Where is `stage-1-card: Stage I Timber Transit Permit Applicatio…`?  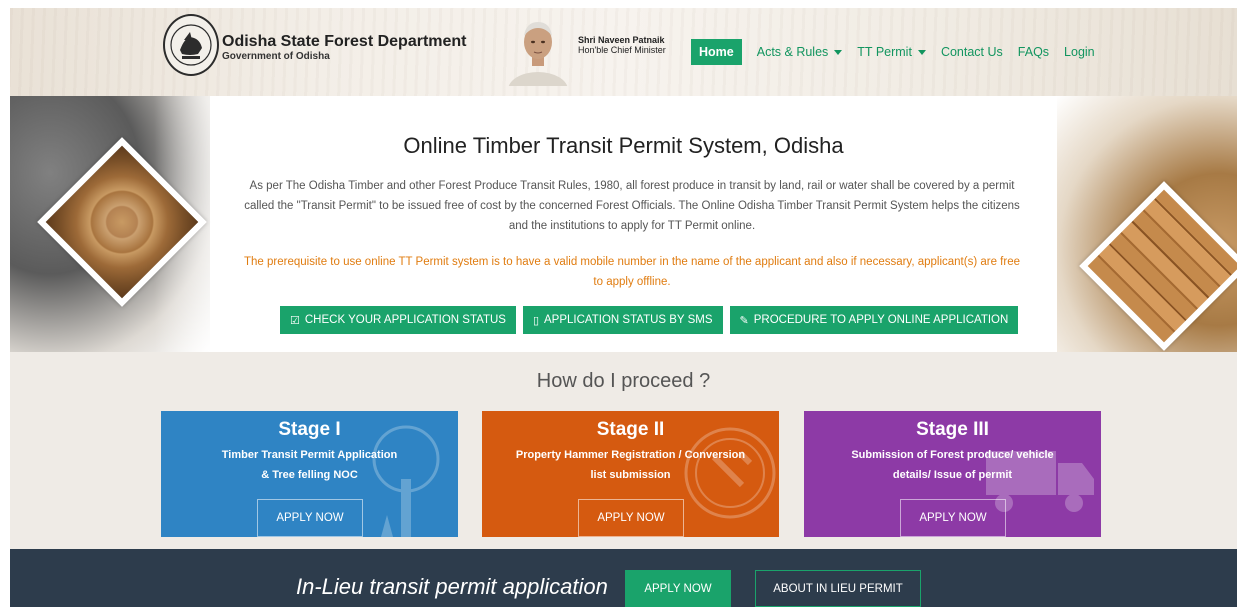
stage-1-card: Stage I Timber Transit Permit Applicatio… is located at coordinates (309, 474).